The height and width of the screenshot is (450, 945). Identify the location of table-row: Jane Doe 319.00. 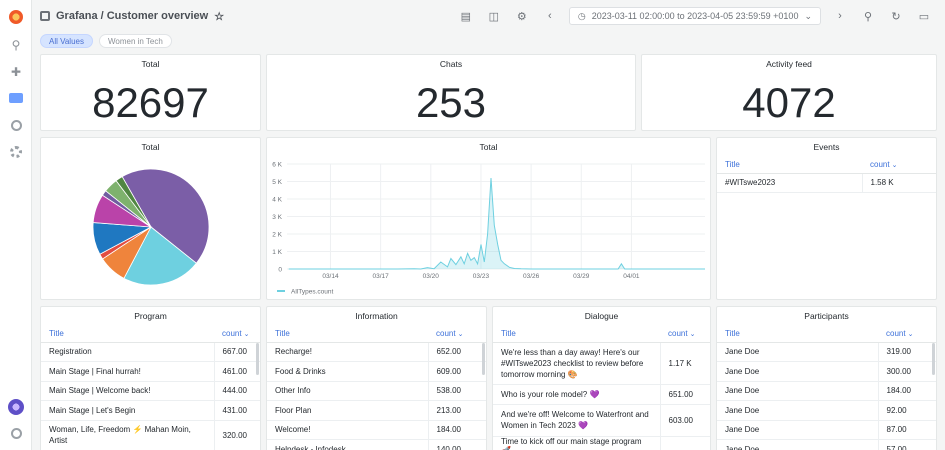
(826, 352).